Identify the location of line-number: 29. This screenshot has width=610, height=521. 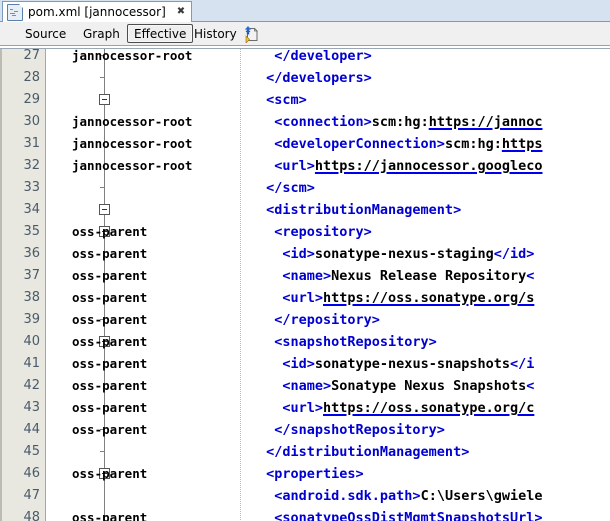
(31, 99).